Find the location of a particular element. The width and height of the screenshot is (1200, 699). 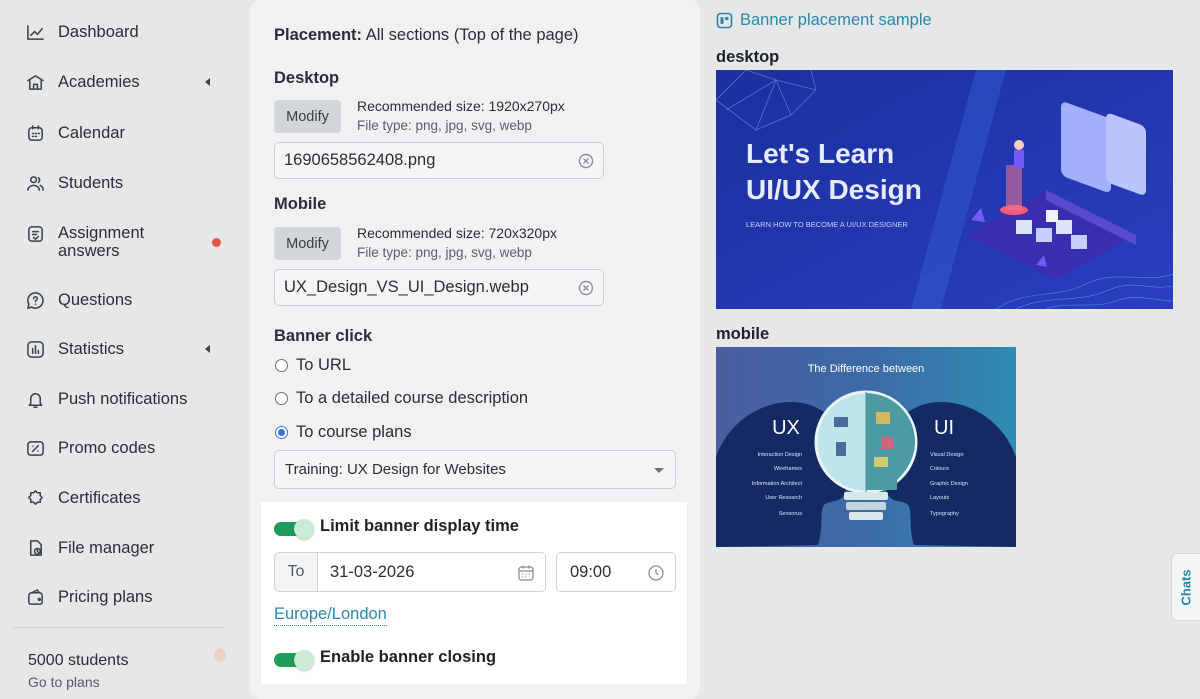

sidebar-item-label: Students is located at coordinates (91, 183).